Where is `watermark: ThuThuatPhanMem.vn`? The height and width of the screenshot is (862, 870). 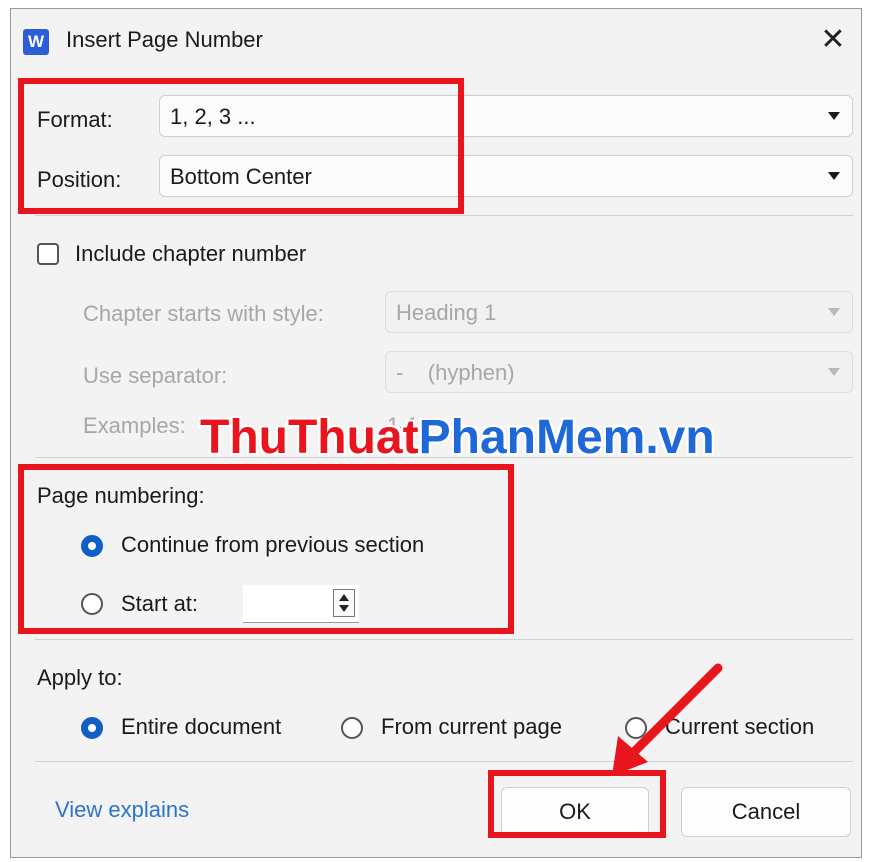 watermark: ThuThuatPhanMem.vn is located at coordinates (457, 437).